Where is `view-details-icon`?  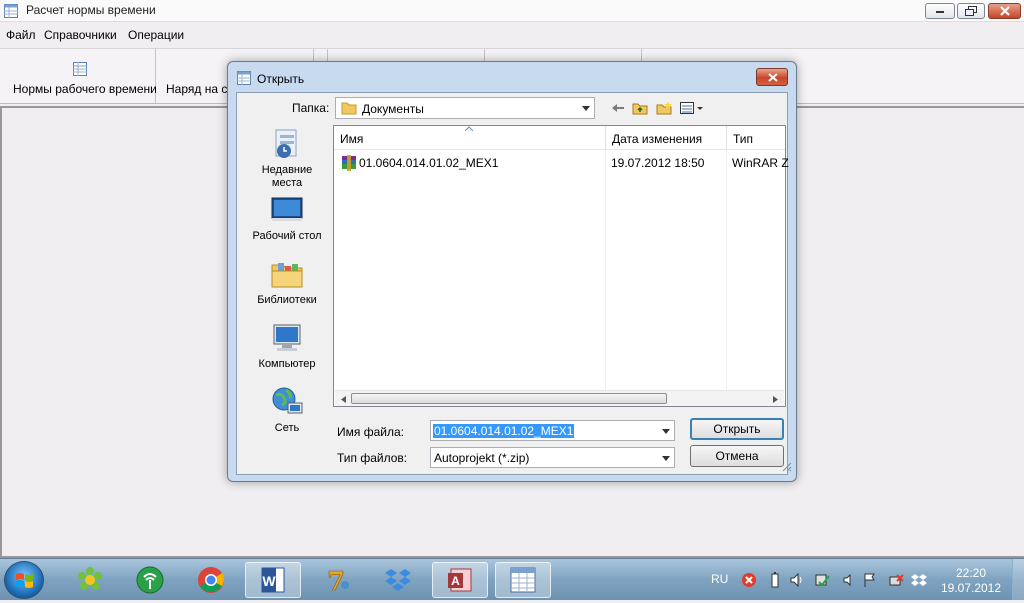
view-details-icon is located at coordinates (691, 108).